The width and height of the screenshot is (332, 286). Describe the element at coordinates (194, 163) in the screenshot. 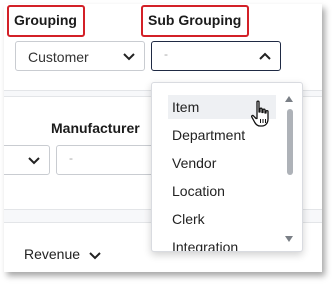

I see `option-label: Vendor` at that location.